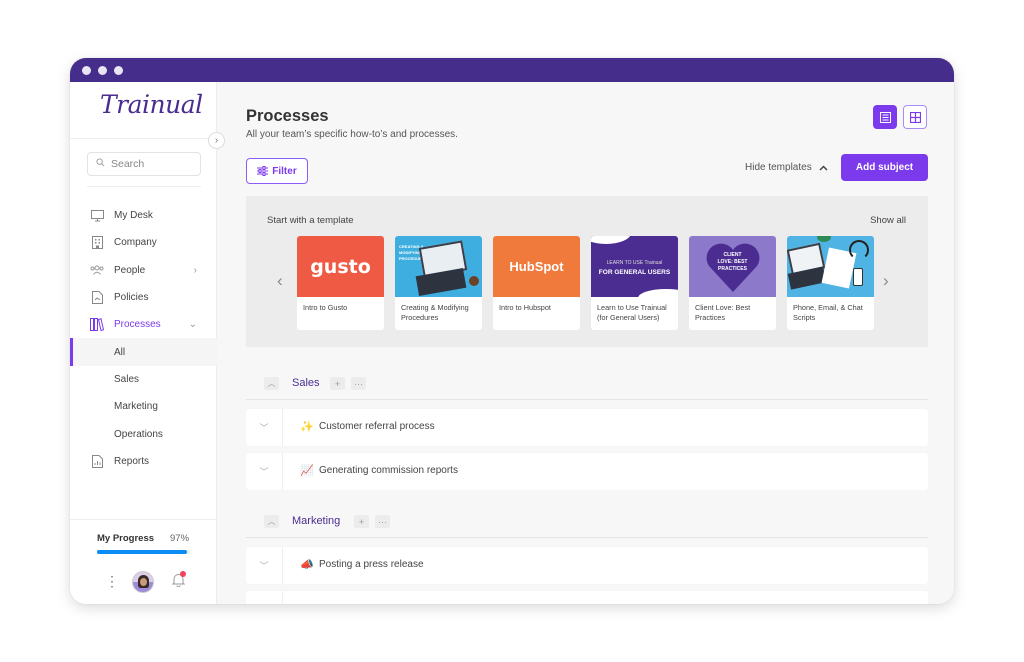  What do you see at coordinates (830, 266) in the screenshot?
I see `template-thumbnail` at bounding box center [830, 266].